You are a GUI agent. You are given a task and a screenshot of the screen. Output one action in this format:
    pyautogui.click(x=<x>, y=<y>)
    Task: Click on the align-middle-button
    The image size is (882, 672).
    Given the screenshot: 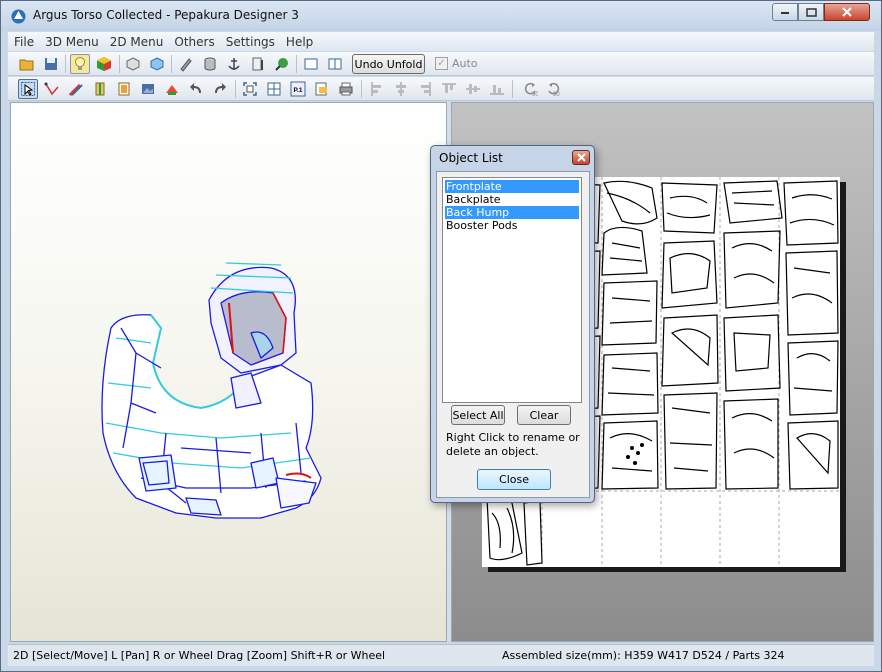 What is the action you would take?
    pyautogui.click(x=473, y=89)
    